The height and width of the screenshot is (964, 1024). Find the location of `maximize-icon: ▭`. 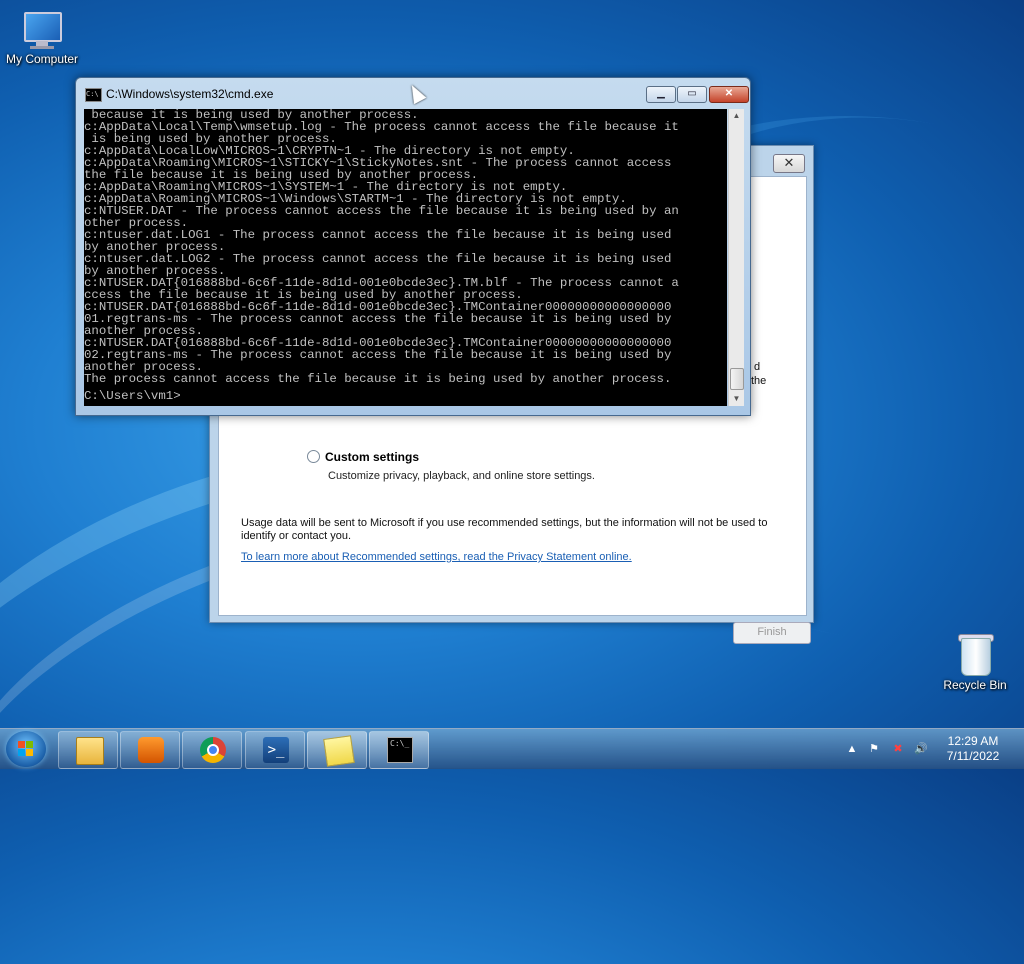

maximize-icon: ▭ is located at coordinates (692, 93).